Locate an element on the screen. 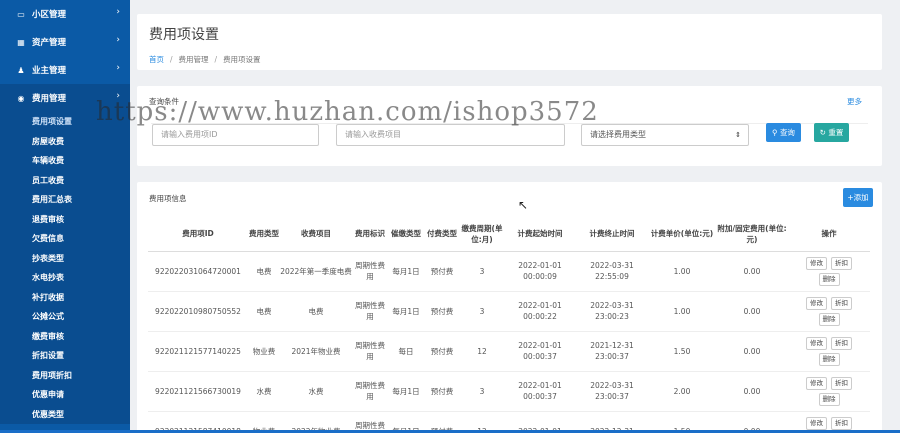 The height and width of the screenshot is (433, 900). sidebar-subitem: 欠费信息 is located at coordinates (65, 239).